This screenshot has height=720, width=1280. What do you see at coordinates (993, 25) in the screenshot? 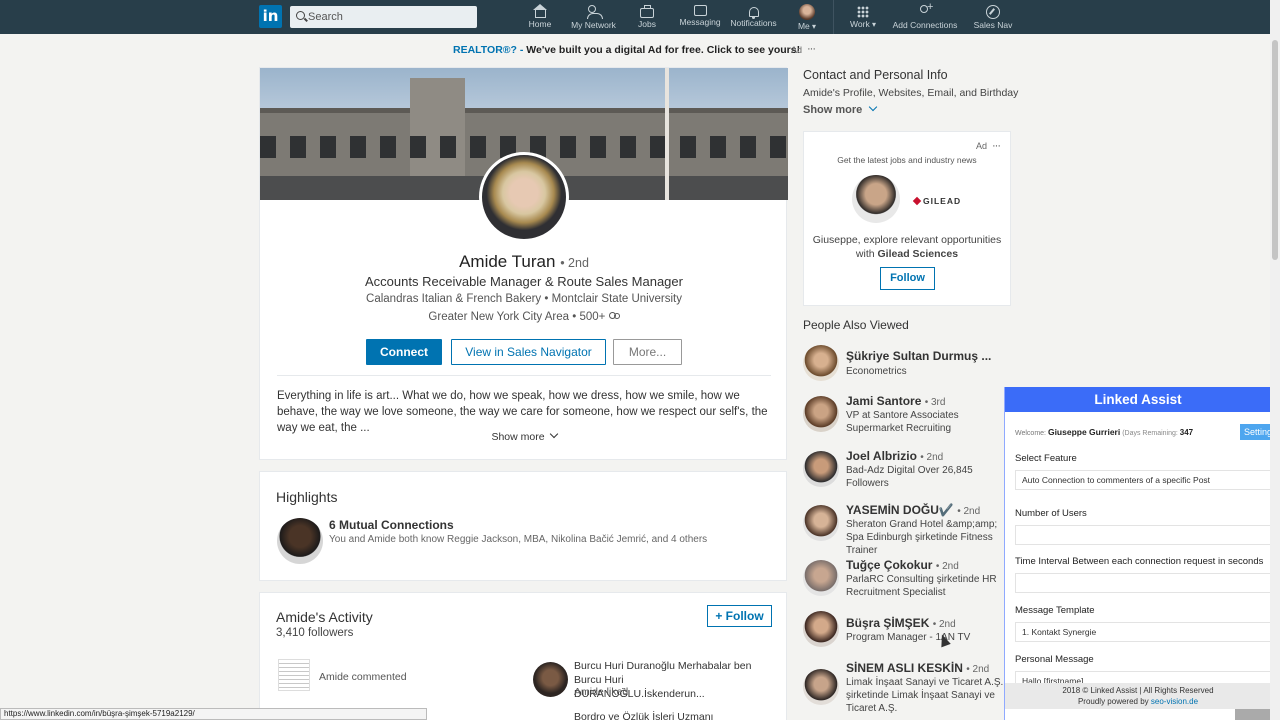
I see `nav-sales-nav-label: Sales Nav` at bounding box center [993, 25].